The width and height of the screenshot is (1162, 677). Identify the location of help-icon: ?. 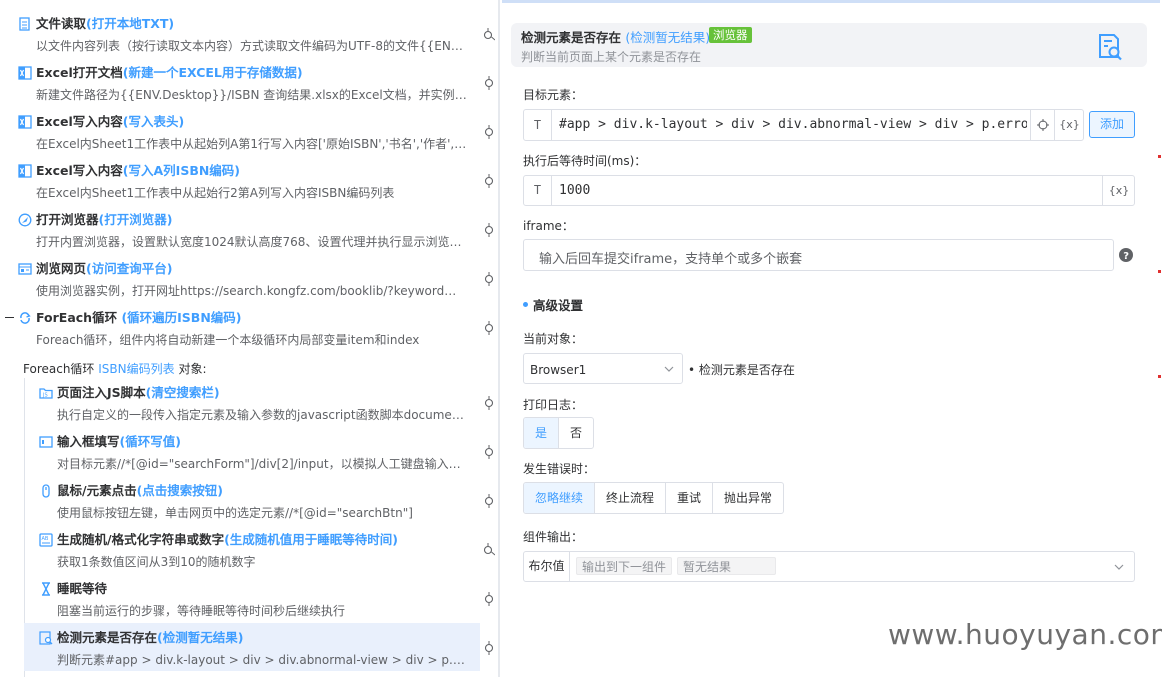
(1126, 255).